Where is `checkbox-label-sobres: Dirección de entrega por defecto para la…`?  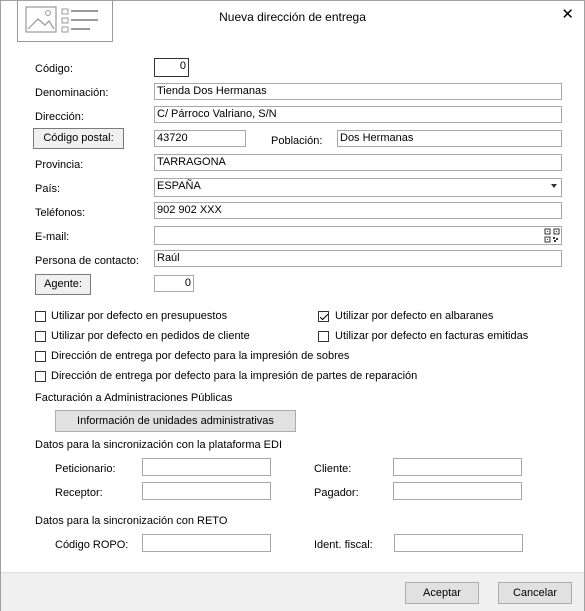
checkbox-label-sobres: Dirección de entrega por defecto para la… is located at coordinates (200, 356).